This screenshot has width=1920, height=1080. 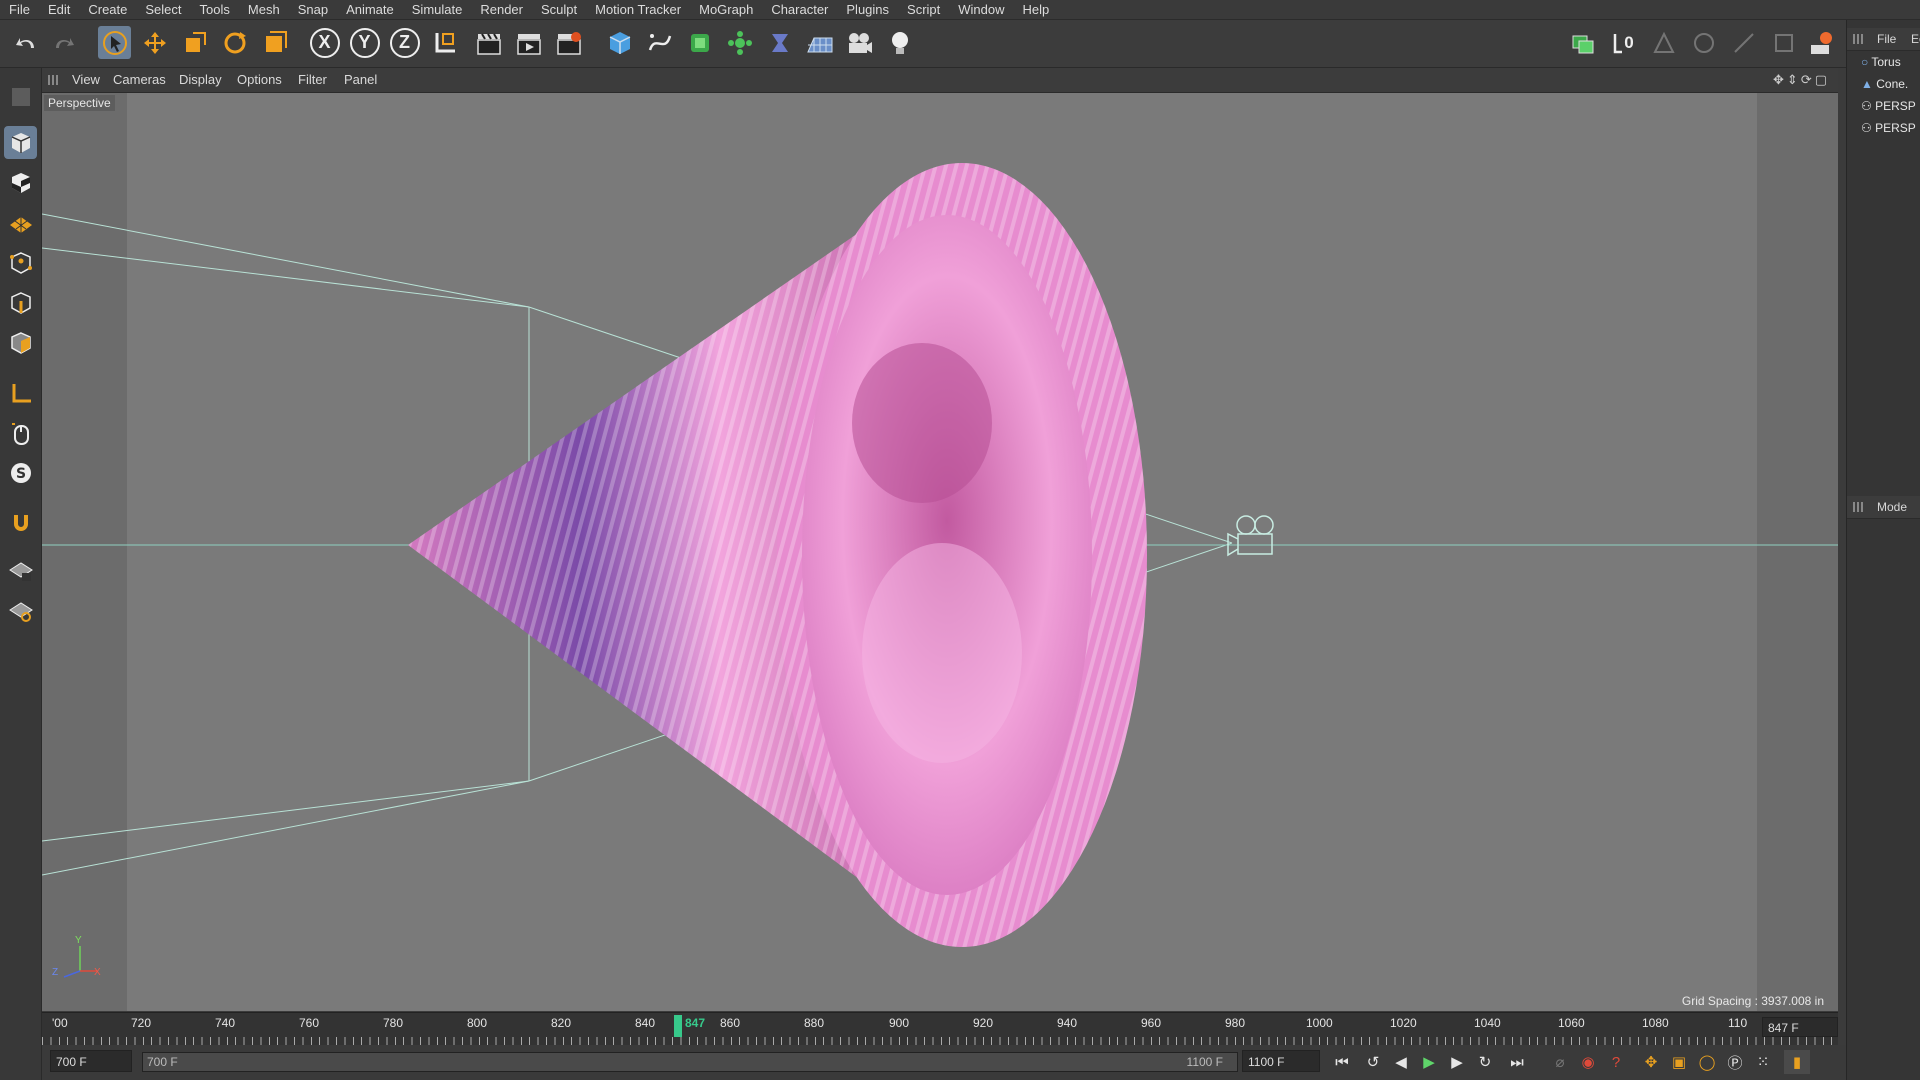 What do you see at coordinates (370, 9) in the screenshot?
I see `menu-animate: Animate` at bounding box center [370, 9].